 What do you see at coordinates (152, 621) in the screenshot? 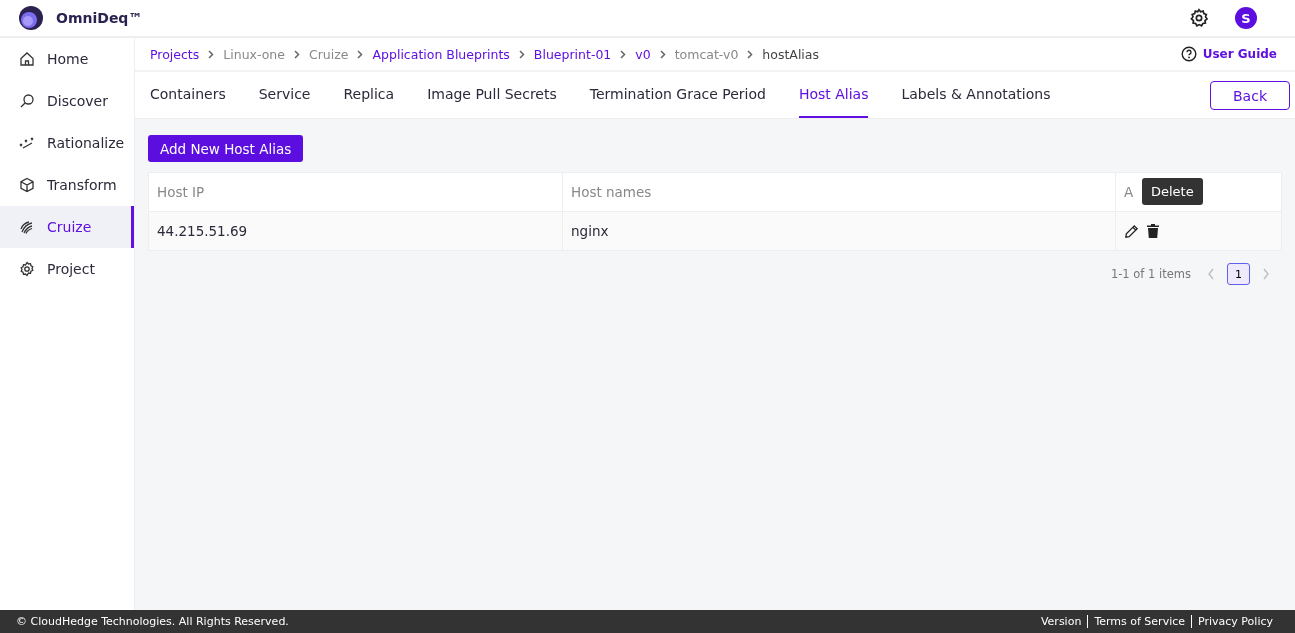
I see `copyright-text: © CloudHedge Technologies. All Rights Reserved.` at bounding box center [152, 621].